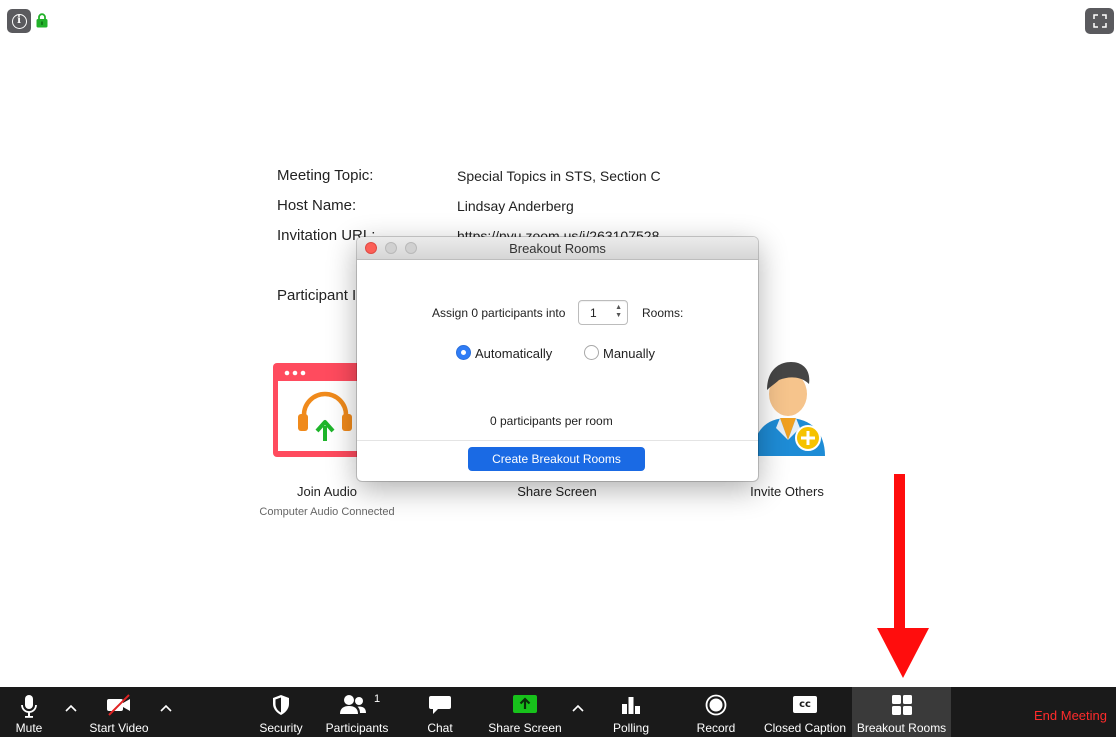 Image resolution: width=1116 pixels, height=737 pixels. What do you see at coordinates (42, 23) in the screenshot?
I see `lock-icon` at bounding box center [42, 23].